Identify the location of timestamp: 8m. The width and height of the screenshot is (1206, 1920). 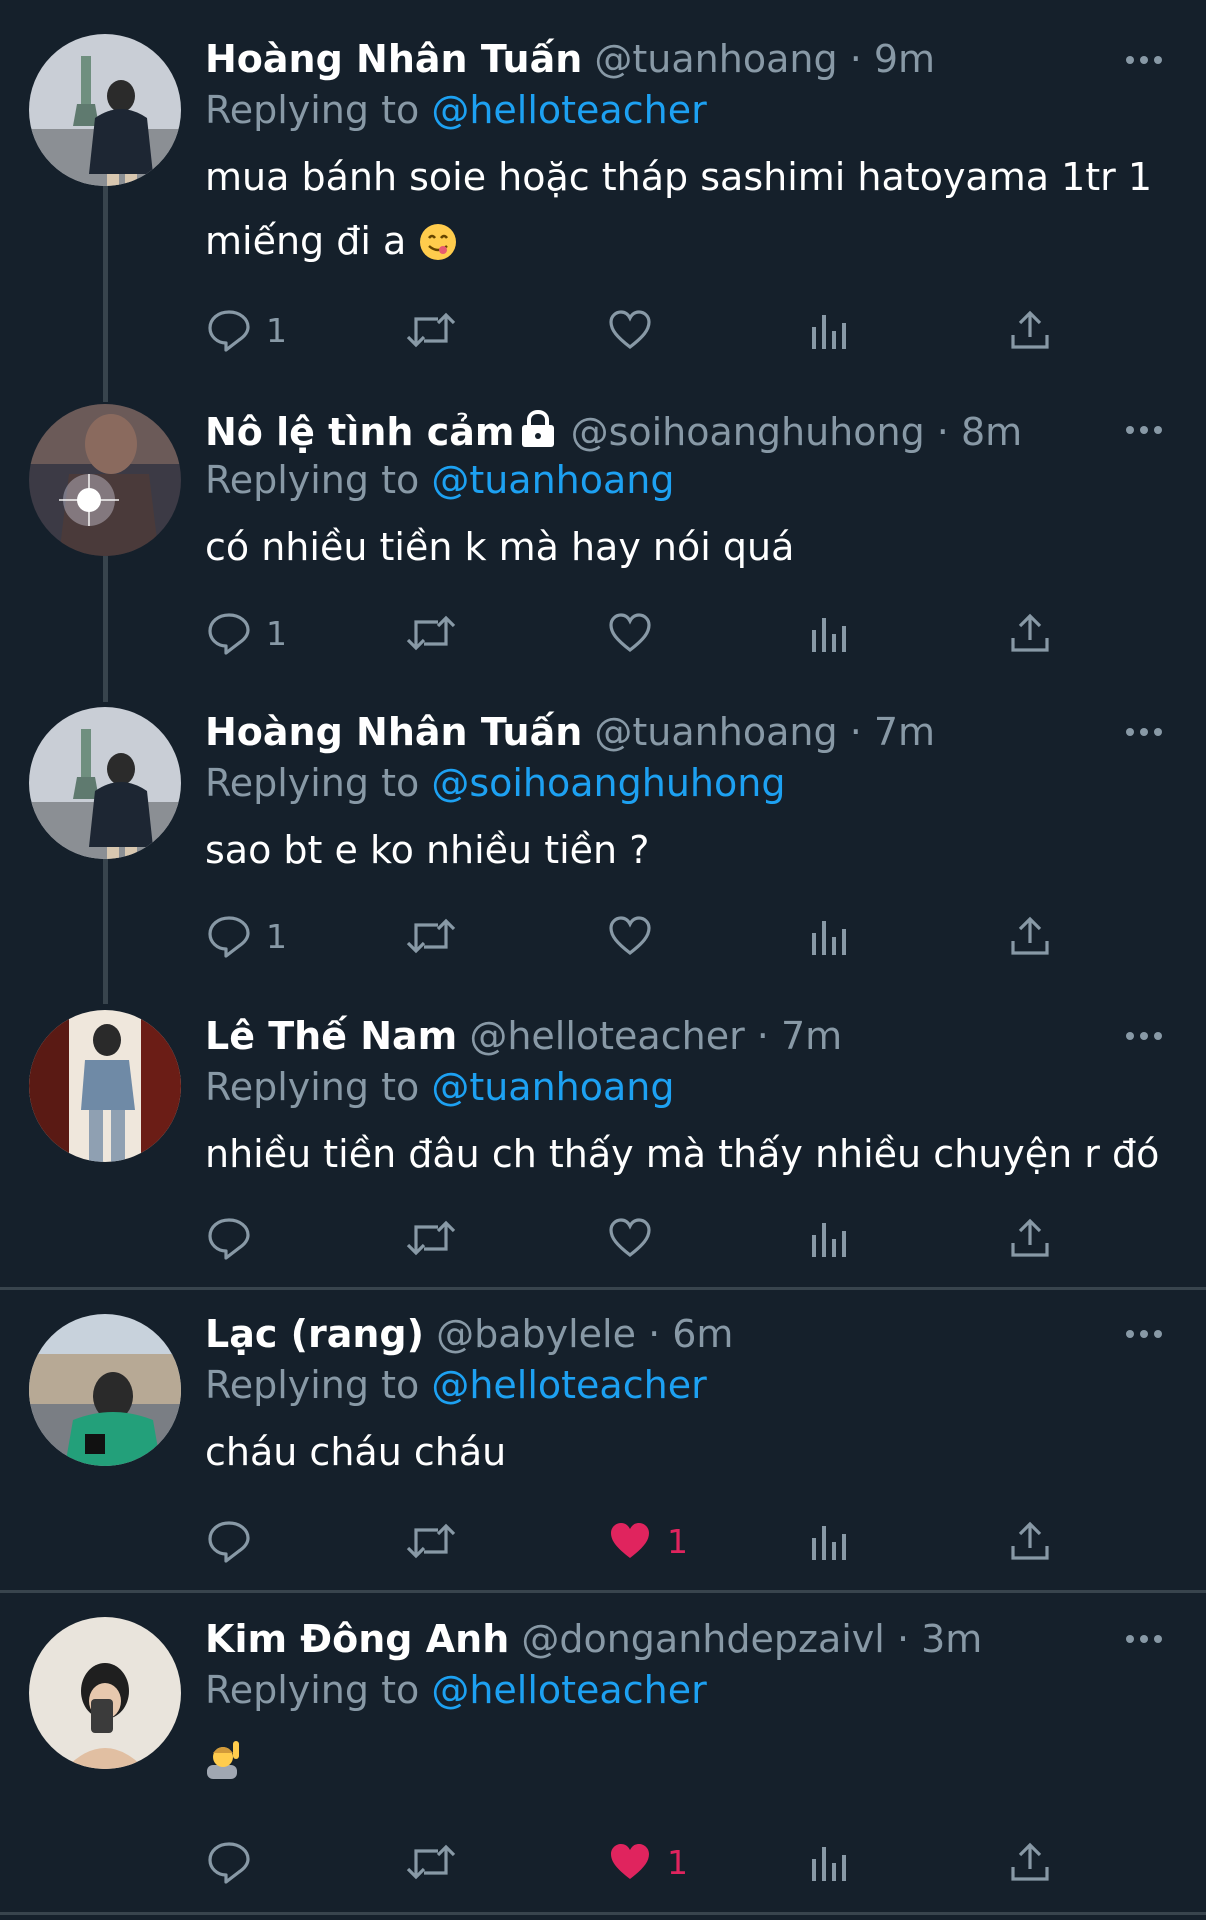
(991, 432).